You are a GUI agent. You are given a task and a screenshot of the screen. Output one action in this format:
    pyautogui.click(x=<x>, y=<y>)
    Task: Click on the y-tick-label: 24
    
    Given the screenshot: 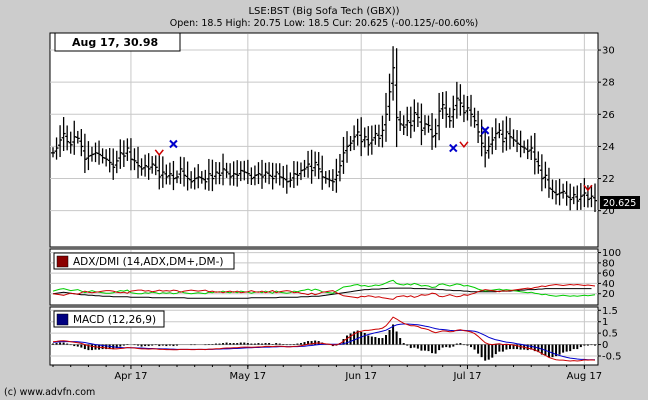 What is the action you would take?
    pyautogui.click(x=608, y=147)
    